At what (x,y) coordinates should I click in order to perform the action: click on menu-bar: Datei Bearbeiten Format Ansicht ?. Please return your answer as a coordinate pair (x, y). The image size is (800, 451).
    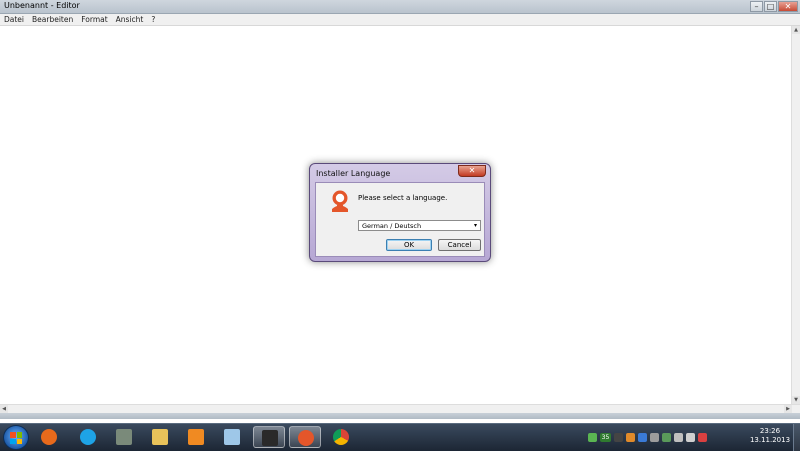
    Looking at the image, I should click on (400, 20).